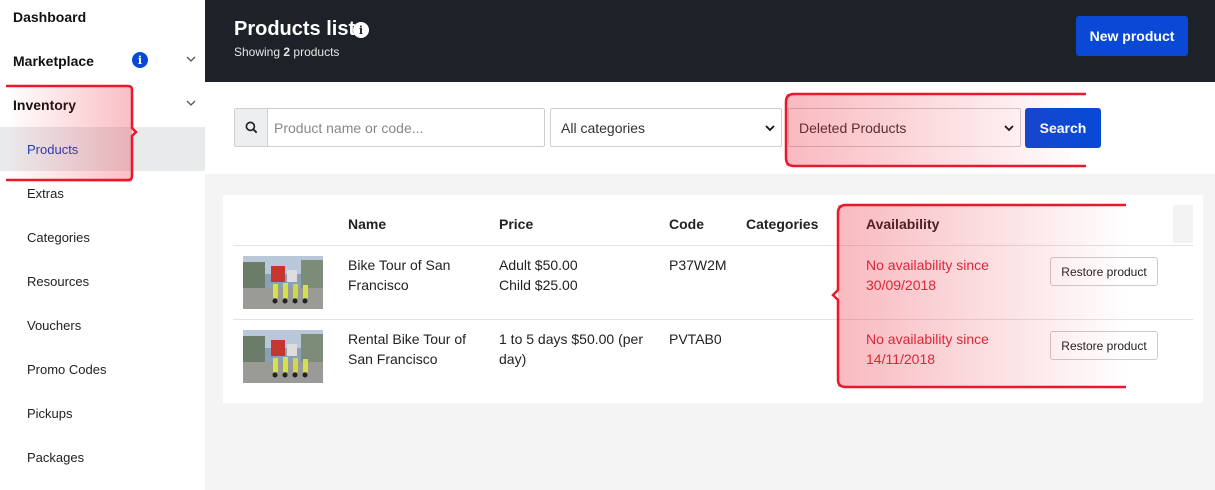 This screenshot has height=490, width=1215. I want to click on product-price: 1 to 5 days $50.00 (per day), so click(571, 349).